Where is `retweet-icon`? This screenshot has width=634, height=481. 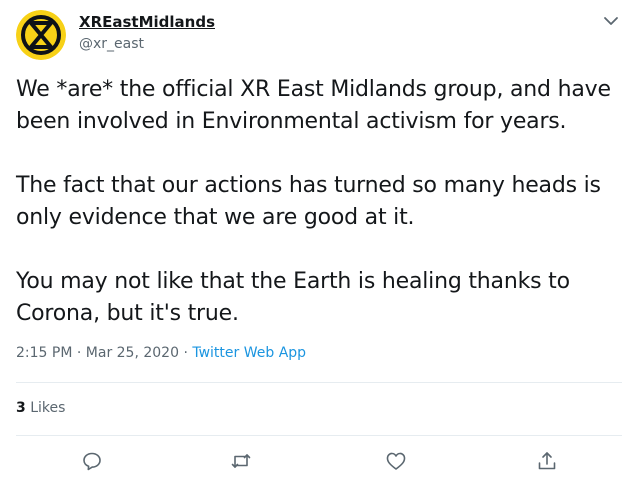
retweet-icon is located at coordinates (241, 461).